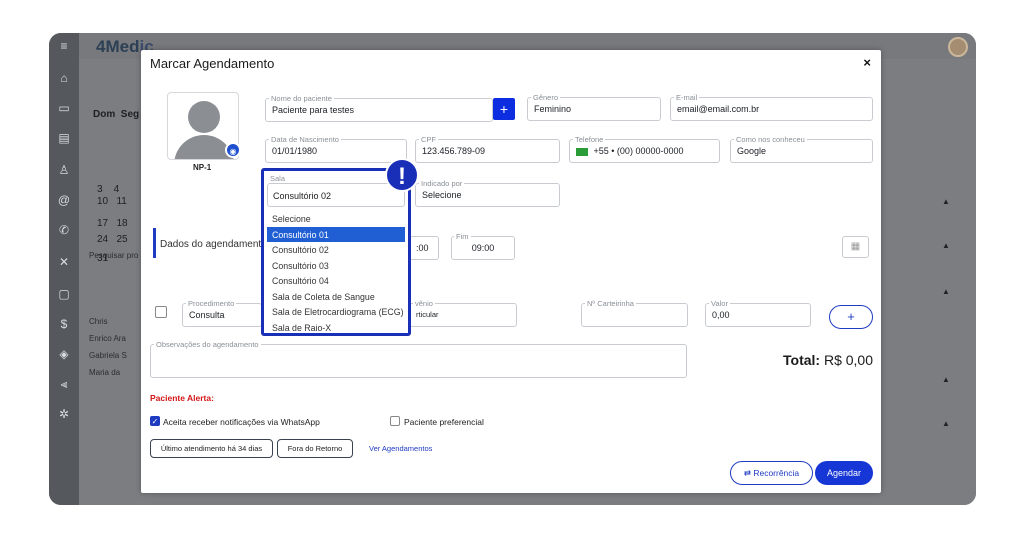  What do you see at coordinates (108, 189) in the screenshot?
I see `cal-row: 3 4` at bounding box center [108, 189].